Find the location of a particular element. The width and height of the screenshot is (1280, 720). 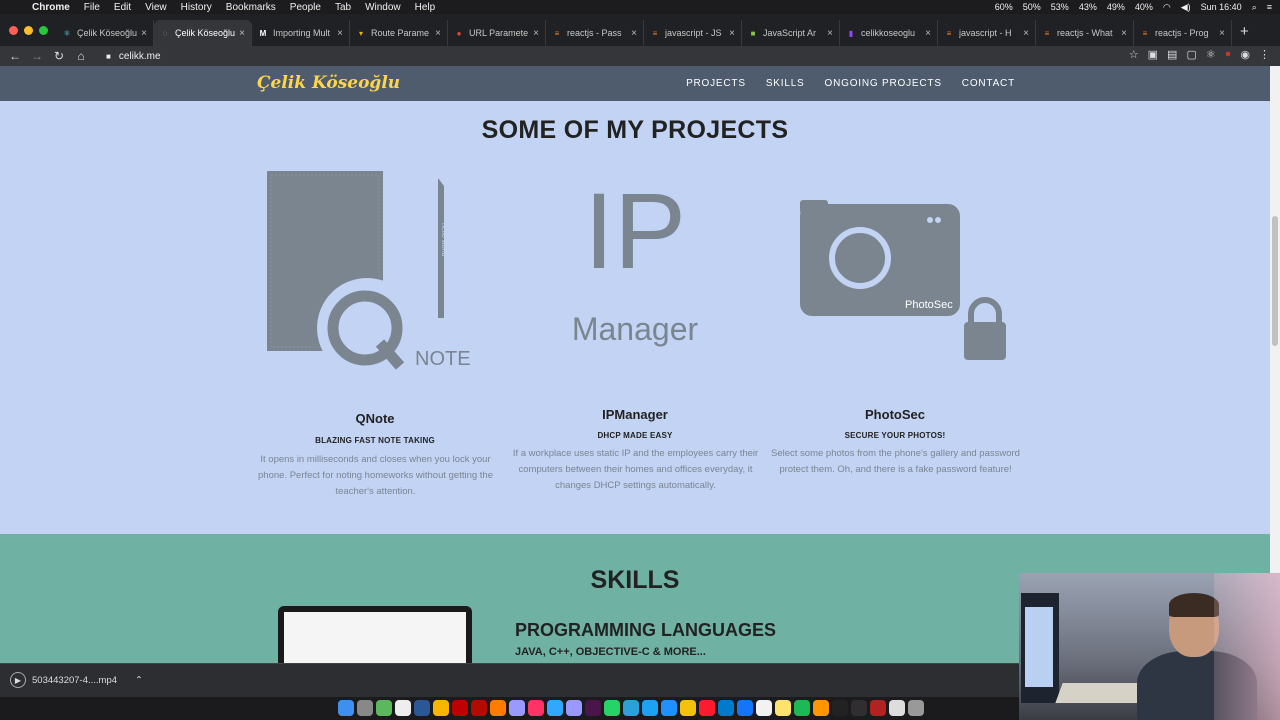

terminal-icon is located at coordinates (840, 708).